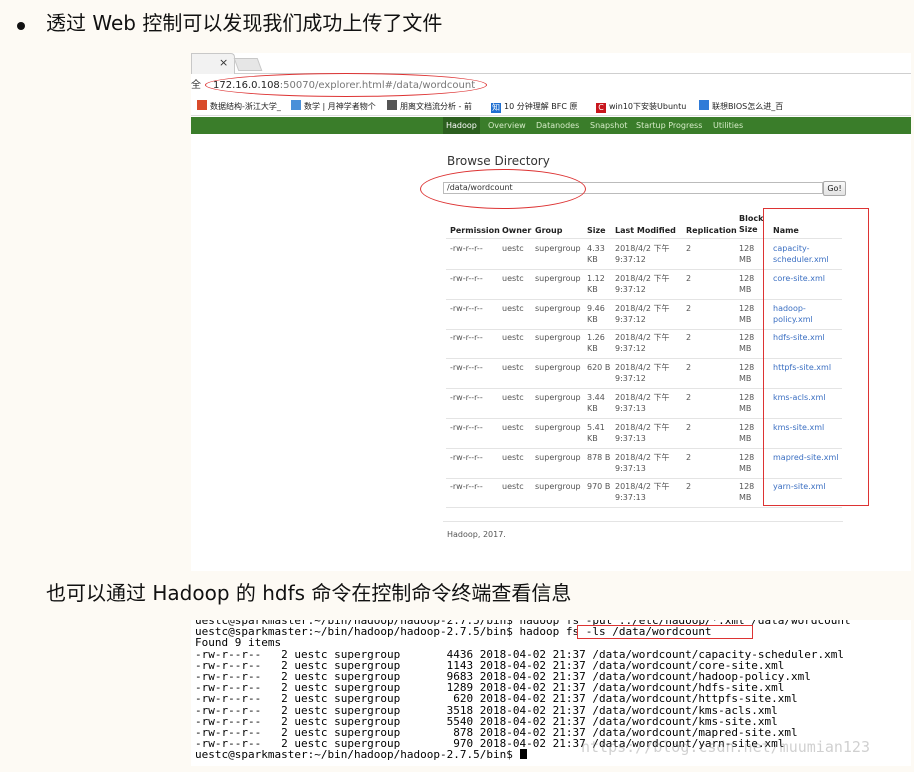  I want to click on table-row-divider, so click(644, 508).